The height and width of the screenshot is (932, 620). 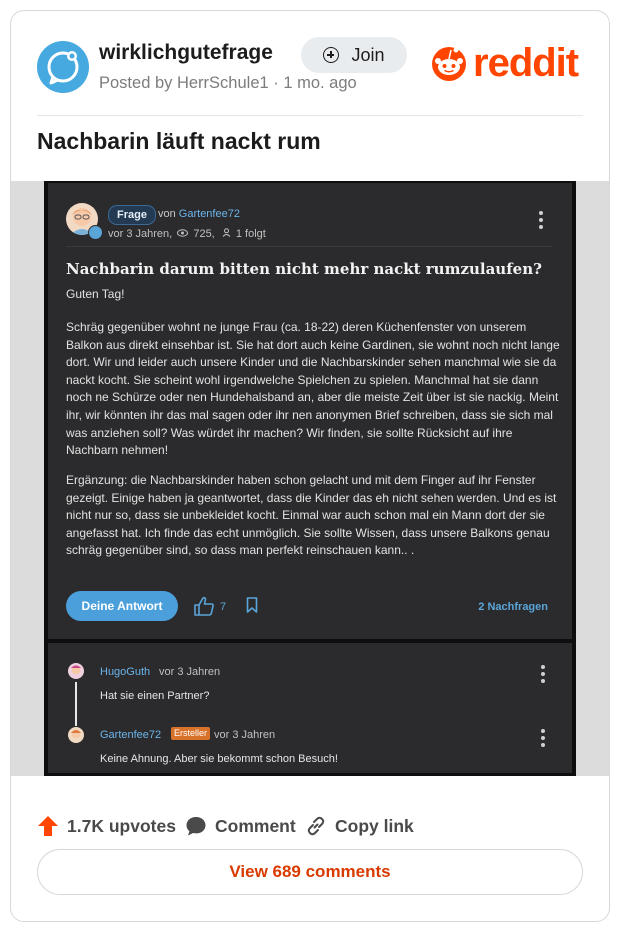 What do you see at coordinates (223, 607) in the screenshot?
I see `like-count: 7` at bounding box center [223, 607].